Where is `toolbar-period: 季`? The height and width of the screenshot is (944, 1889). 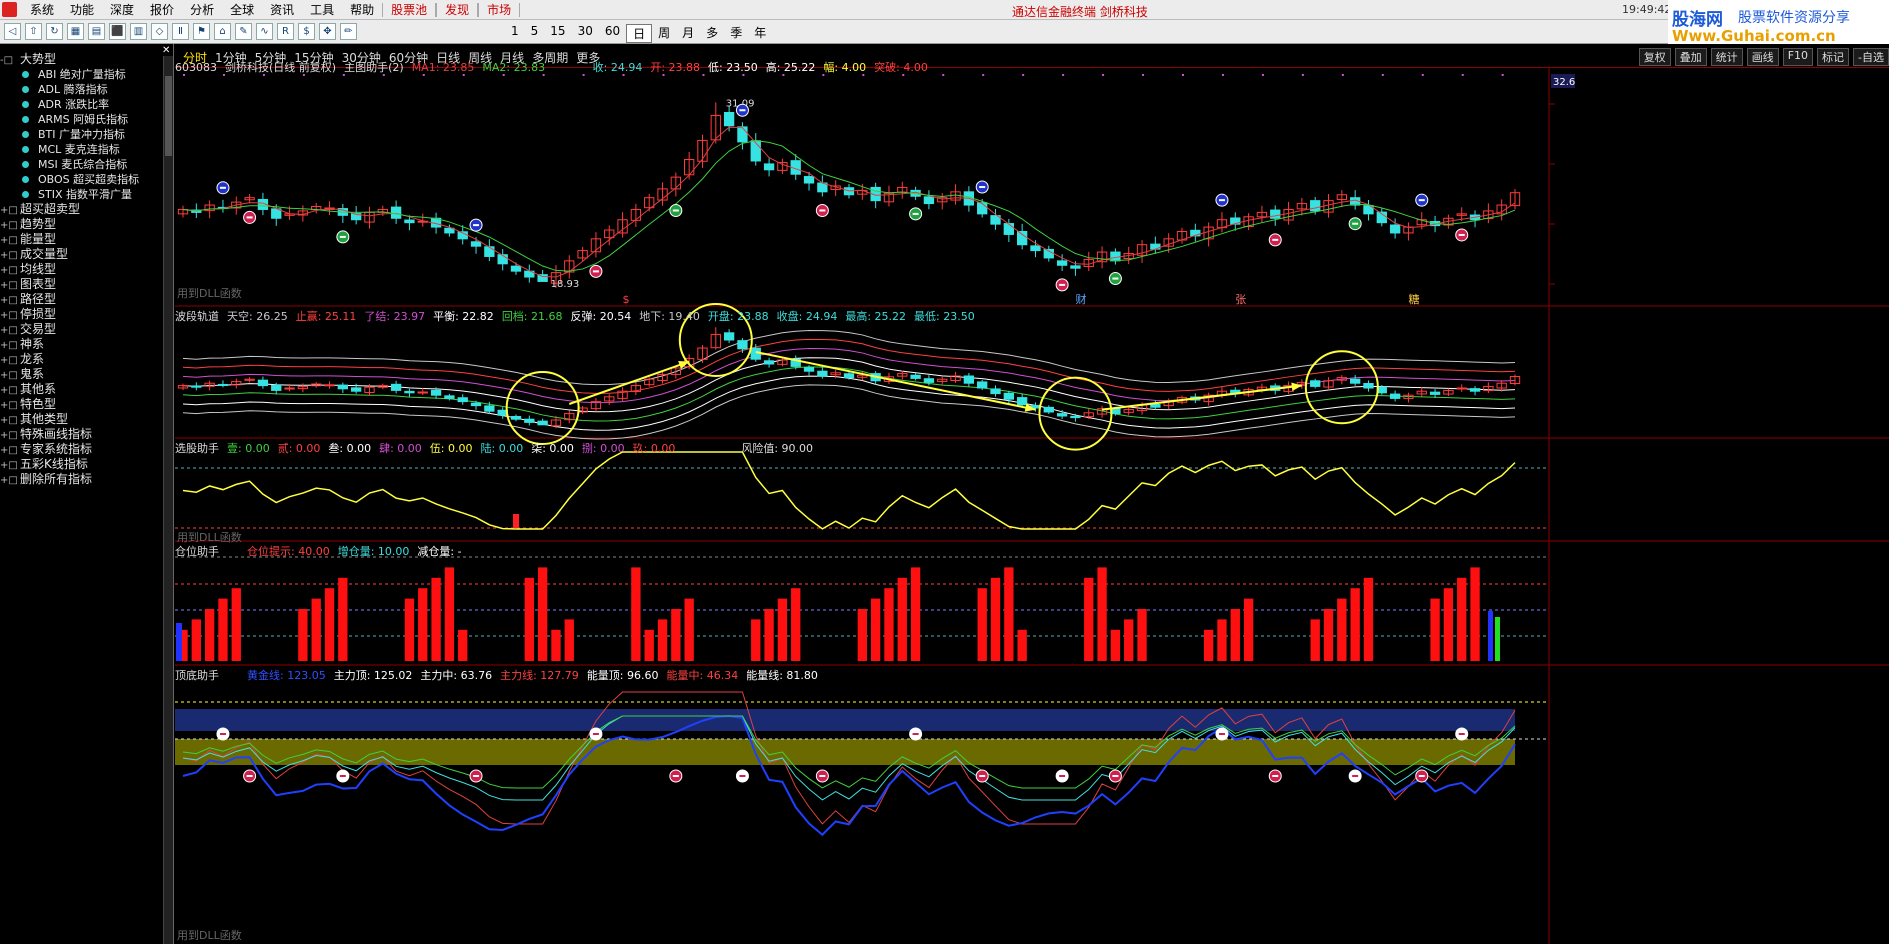
toolbar-period: 季 is located at coordinates (736, 33).